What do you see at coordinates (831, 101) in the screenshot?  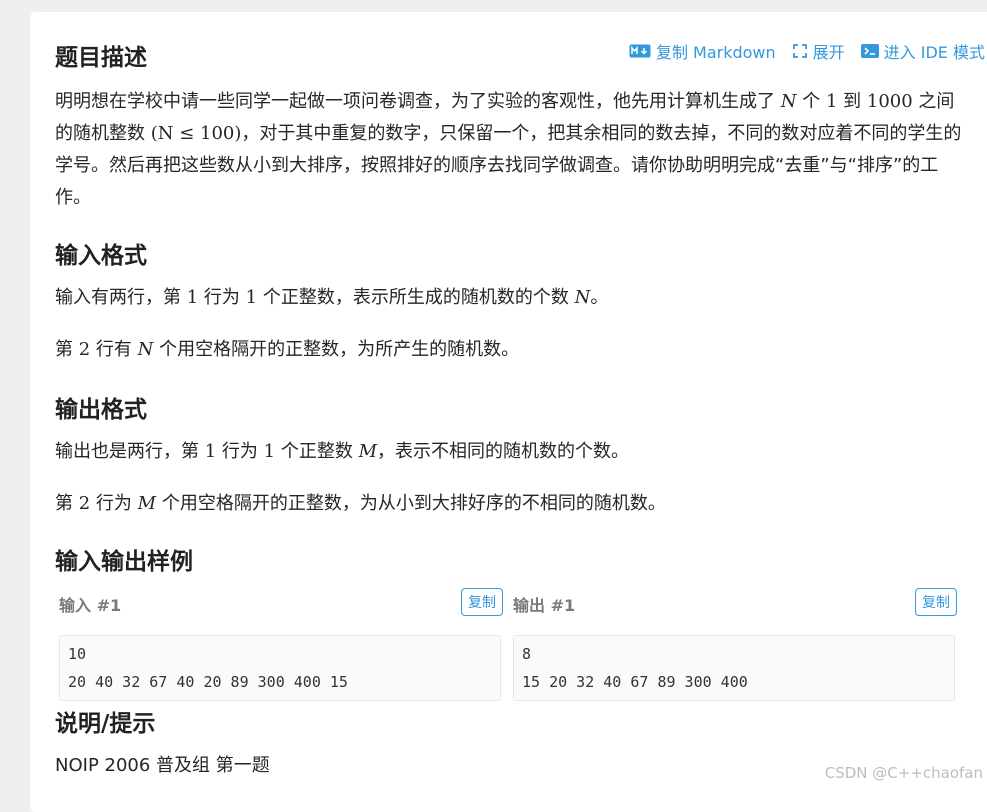 I see `math-1: 1` at bounding box center [831, 101].